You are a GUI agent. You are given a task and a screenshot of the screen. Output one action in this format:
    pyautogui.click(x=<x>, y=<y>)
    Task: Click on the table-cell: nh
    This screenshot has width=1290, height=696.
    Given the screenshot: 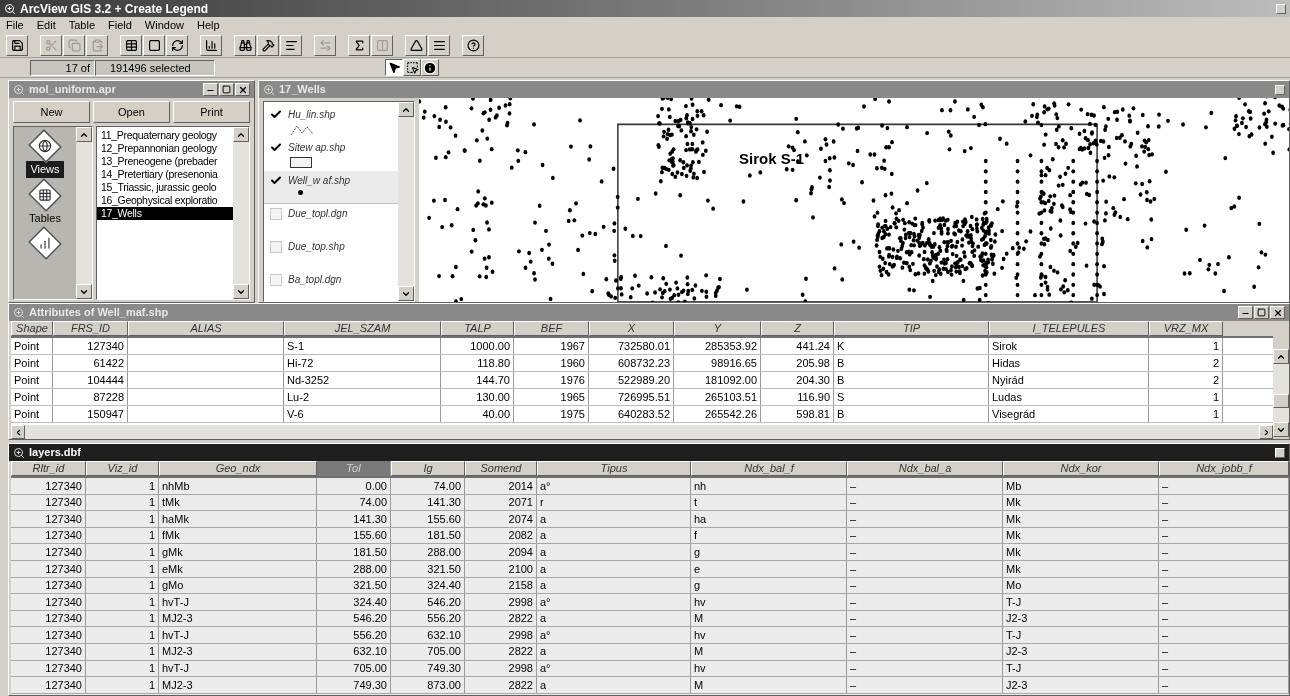 What is the action you would take?
    pyautogui.click(x=769, y=486)
    